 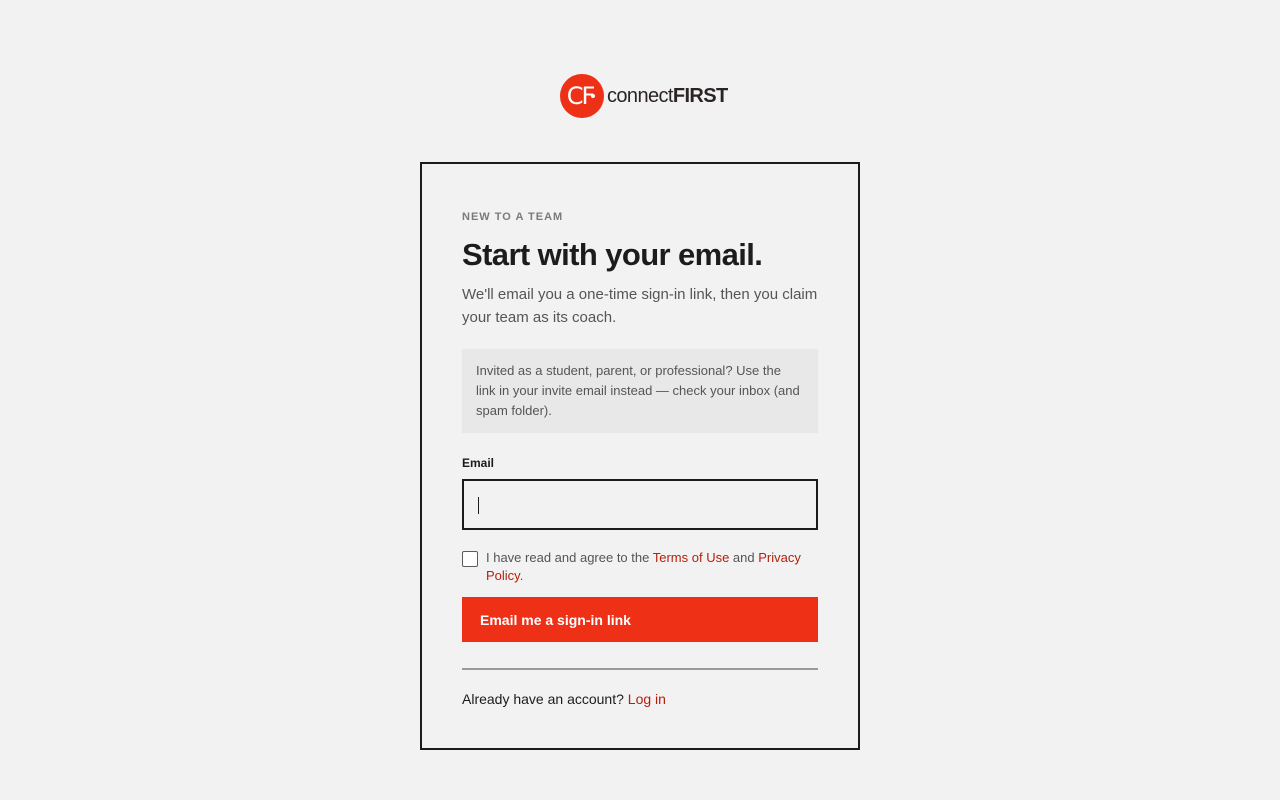 I want to click on login-prompt: Already have an account? Log in, so click(x=564, y=699).